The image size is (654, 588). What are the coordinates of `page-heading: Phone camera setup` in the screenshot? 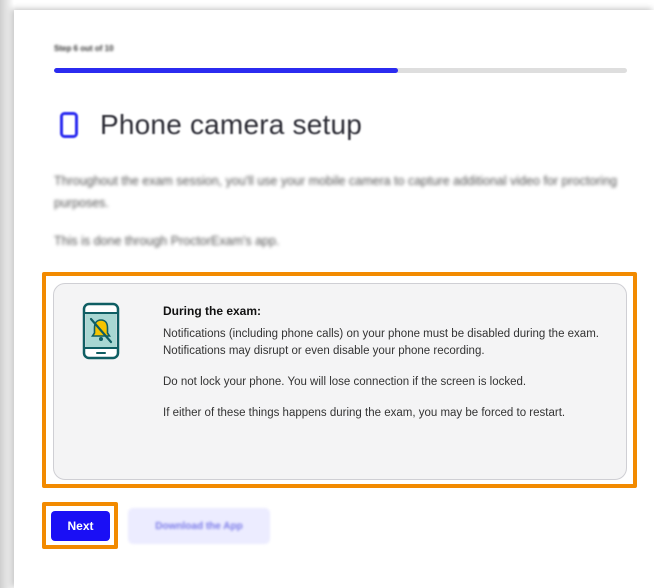 It's located at (209, 125).